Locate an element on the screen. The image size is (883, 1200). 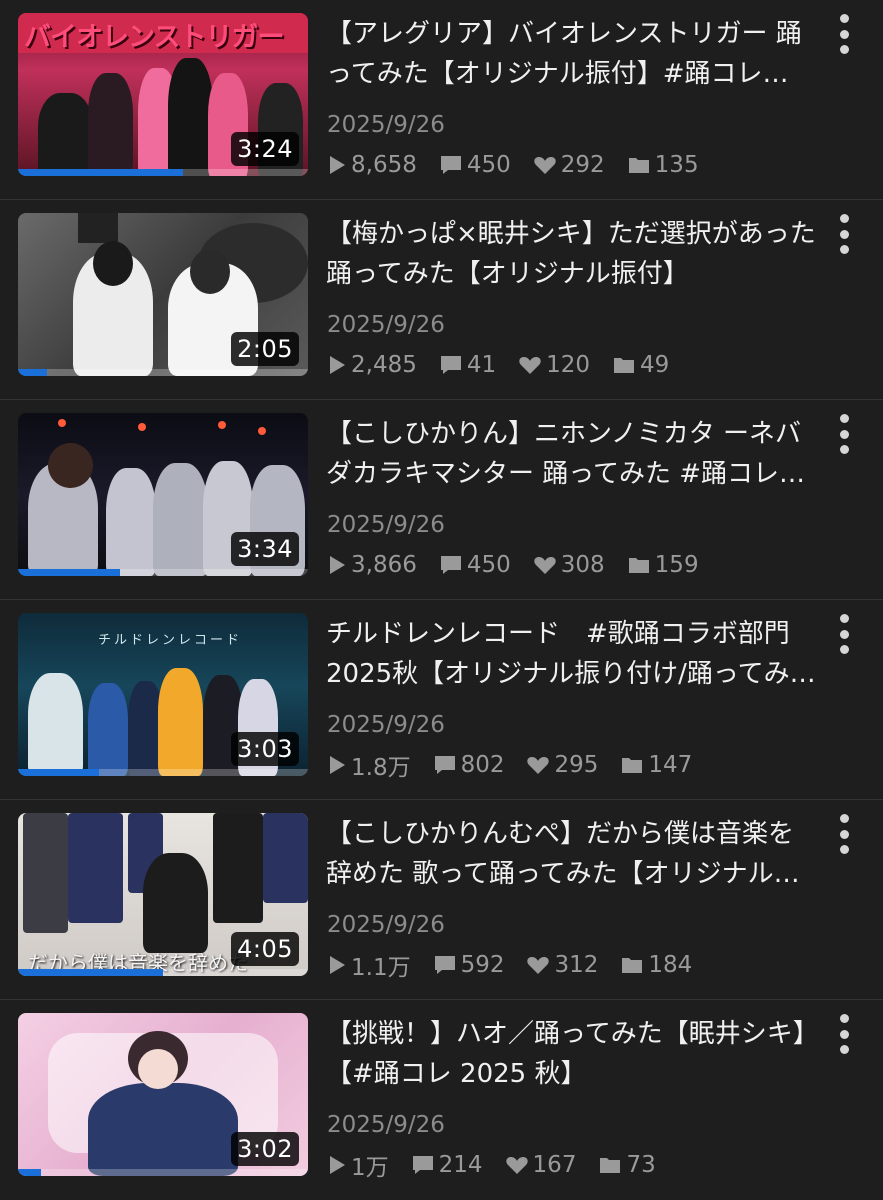
comment-count: 802 is located at coordinates (468, 765).